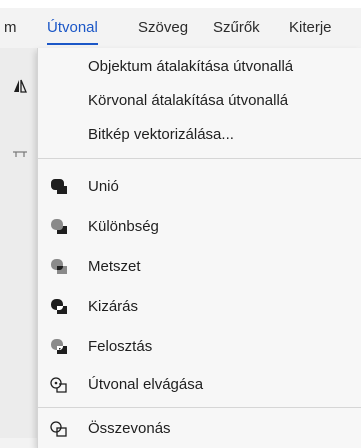  What do you see at coordinates (10, 28) in the screenshot?
I see `menu-item-partial: m` at bounding box center [10, 28].